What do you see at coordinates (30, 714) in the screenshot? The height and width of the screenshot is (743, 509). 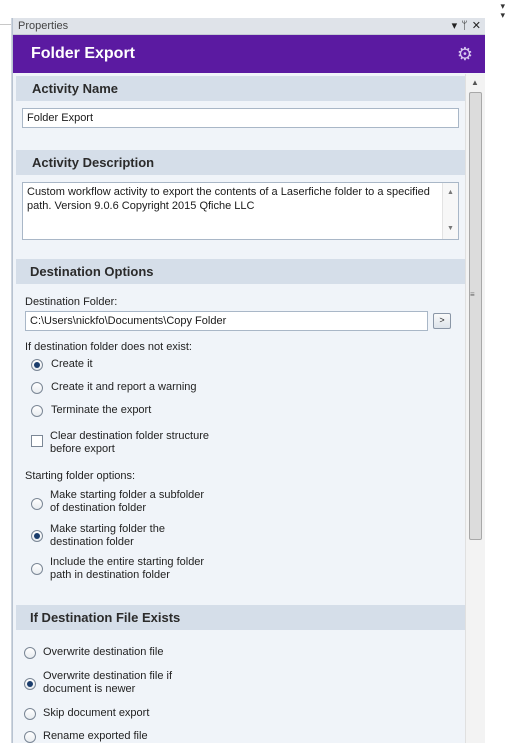 I see `radio-skip-export` at bounding box center [30, 714].